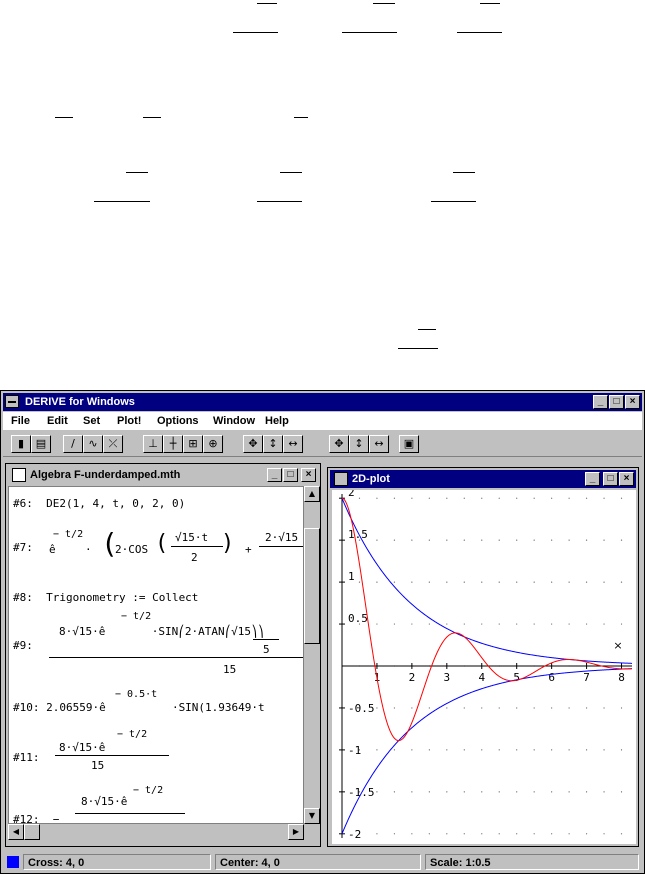  I want to click on print-icon: ▤, so click(41, 444).